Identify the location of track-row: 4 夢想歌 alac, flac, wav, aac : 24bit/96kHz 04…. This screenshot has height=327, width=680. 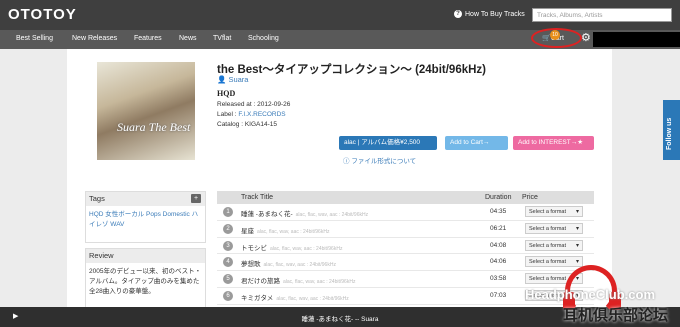
(405, 263).